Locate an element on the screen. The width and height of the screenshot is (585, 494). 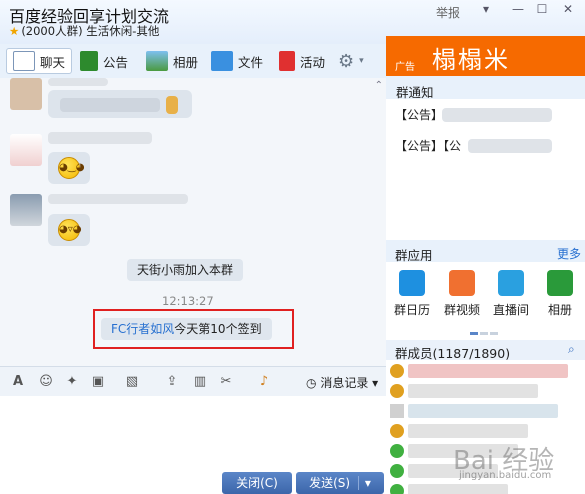
message-timestamp: 12:13:27 is located at coordinates (188, 301).